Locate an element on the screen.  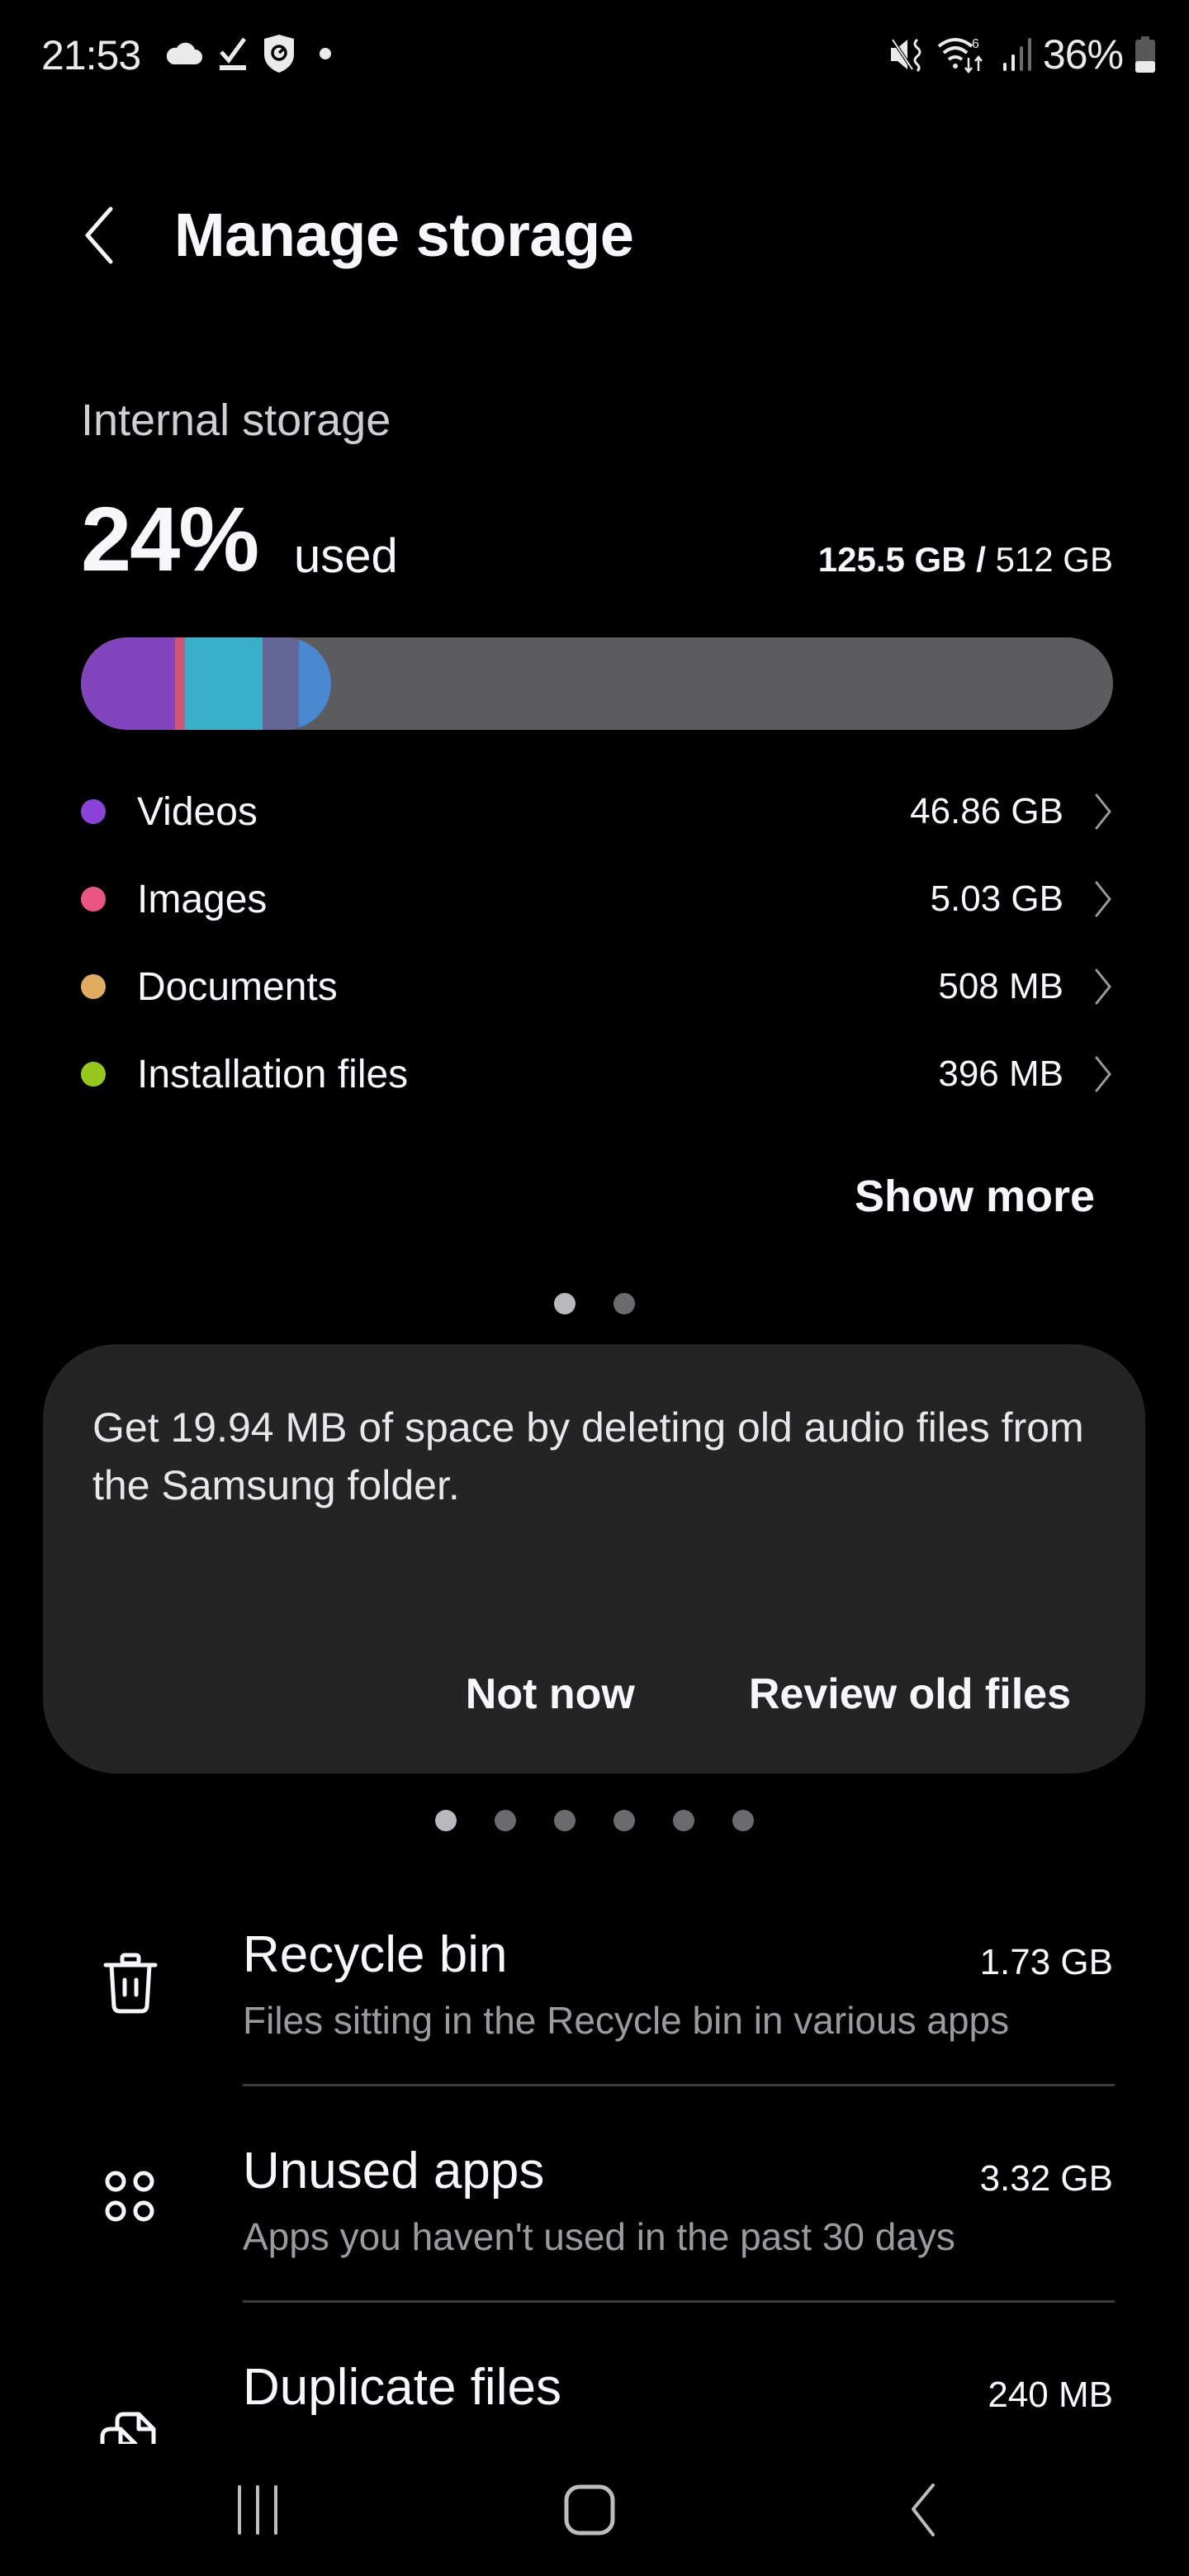
show-more-button: Show more is located at coordinates (975, 1196).